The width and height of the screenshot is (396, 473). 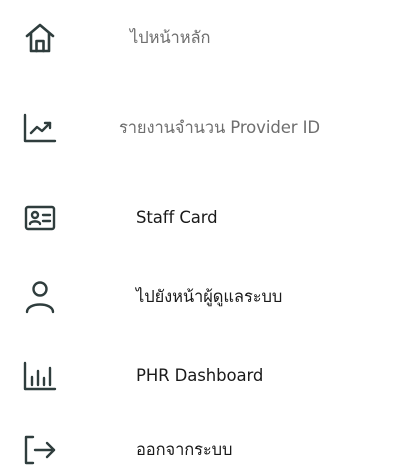 I want to click on menu-item-label: ออกจากระบบ, so click(x=184, y=449).